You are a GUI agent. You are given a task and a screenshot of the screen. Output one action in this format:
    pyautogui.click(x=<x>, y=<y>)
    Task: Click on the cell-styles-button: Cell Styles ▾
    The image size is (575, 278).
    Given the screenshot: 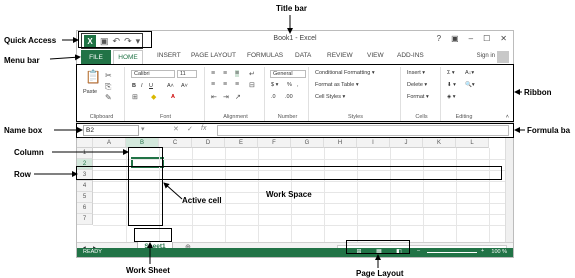 What is the action you would take?
    pyautogui.click(x=330, y=97)
    